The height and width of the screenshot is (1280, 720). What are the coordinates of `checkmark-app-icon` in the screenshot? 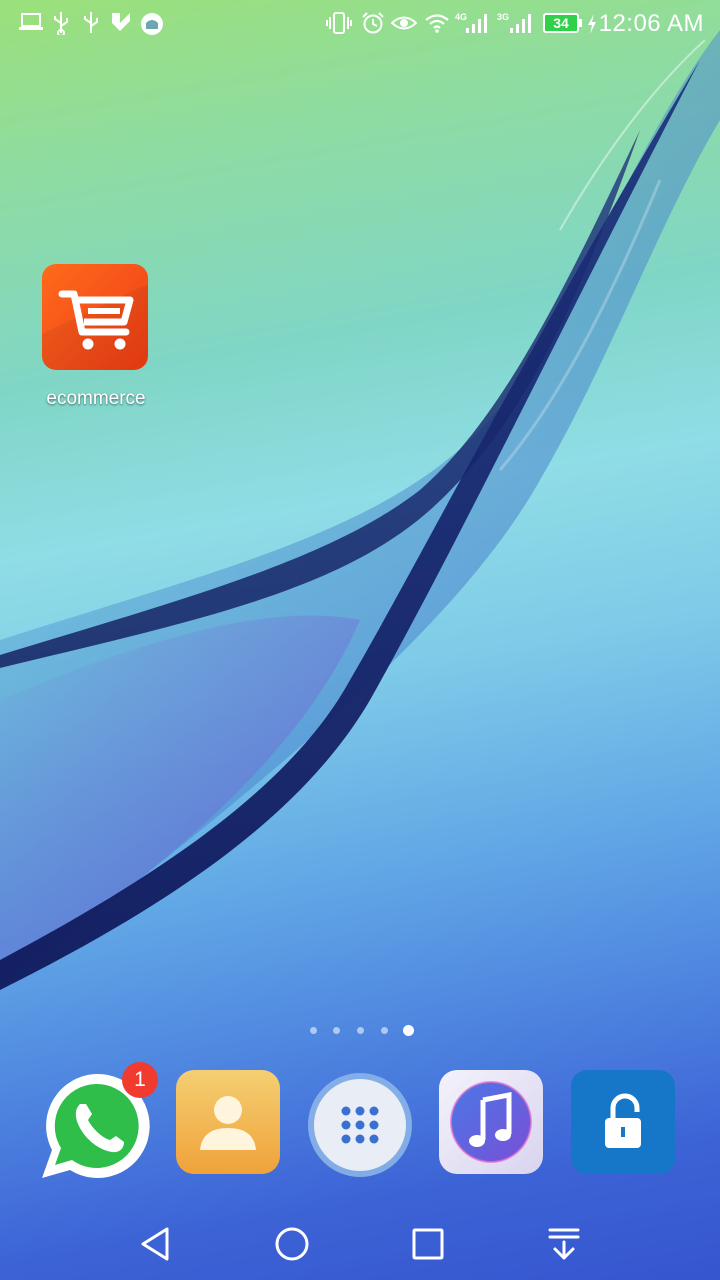 It's located at (121, 22).